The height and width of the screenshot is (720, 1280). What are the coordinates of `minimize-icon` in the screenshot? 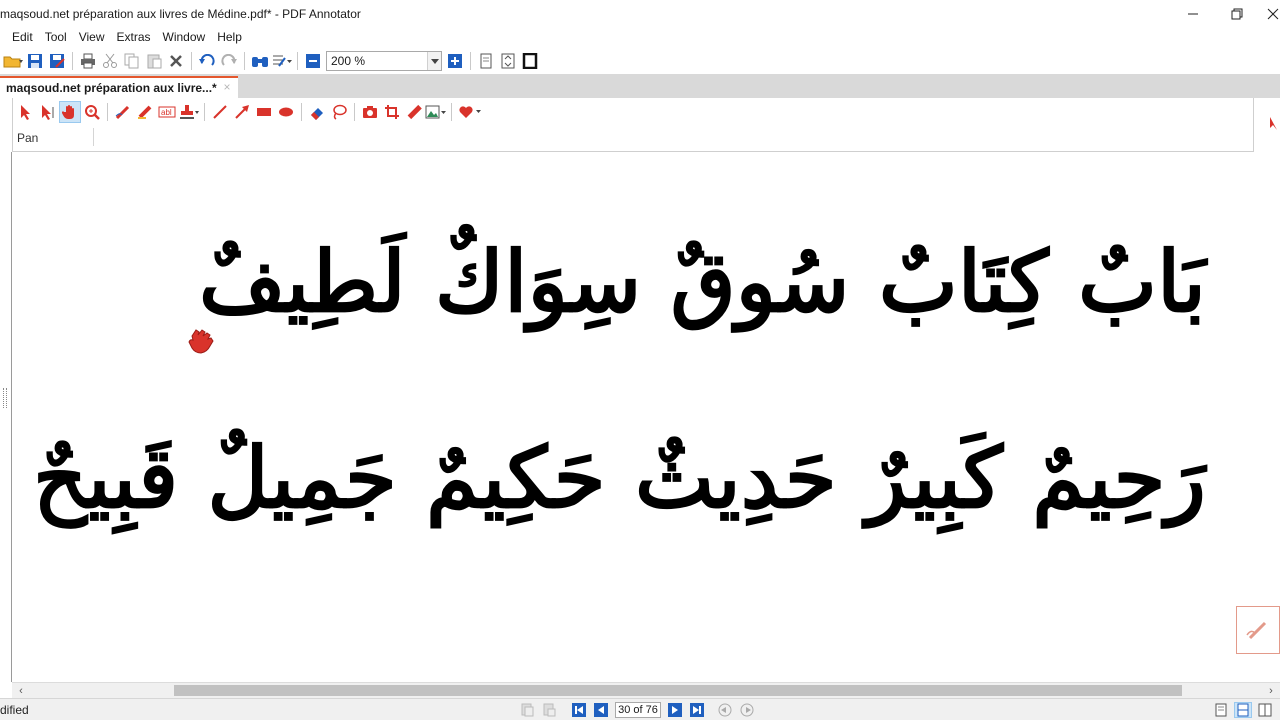 It's located at (1193, 14).